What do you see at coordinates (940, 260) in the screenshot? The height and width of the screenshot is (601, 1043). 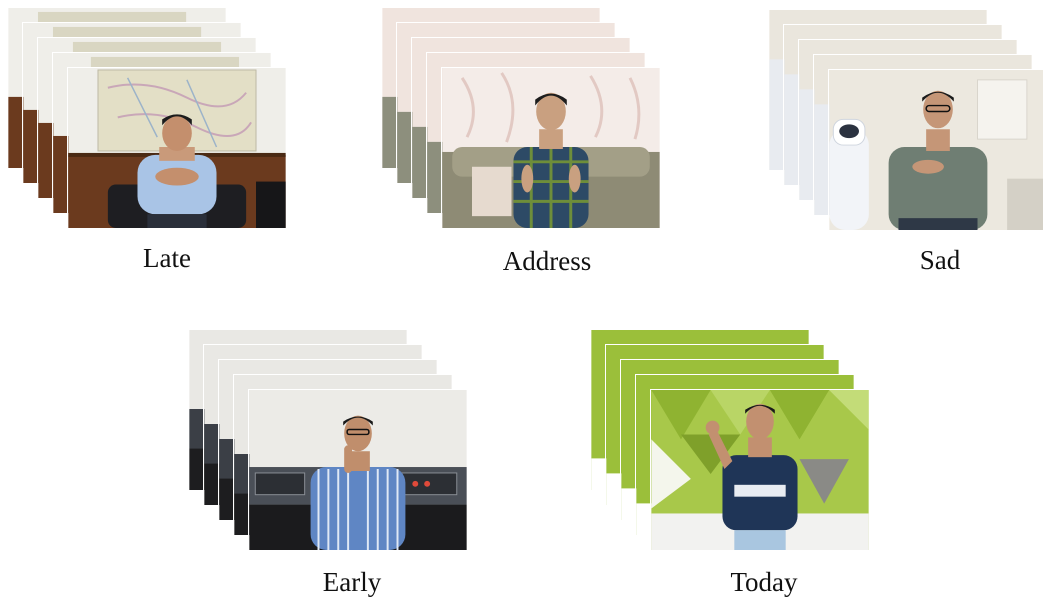 I see `sign-label: Sad` at bounding box center [940, 260].